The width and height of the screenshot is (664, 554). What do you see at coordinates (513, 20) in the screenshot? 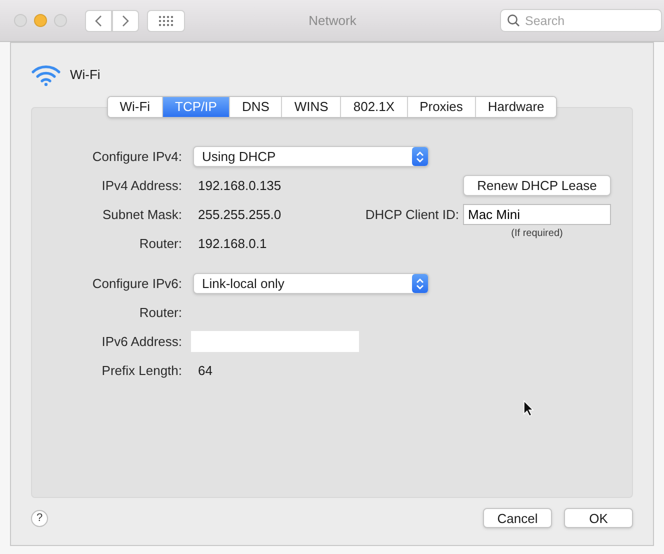
I see `search-icon` at bounding box center [513, 20].